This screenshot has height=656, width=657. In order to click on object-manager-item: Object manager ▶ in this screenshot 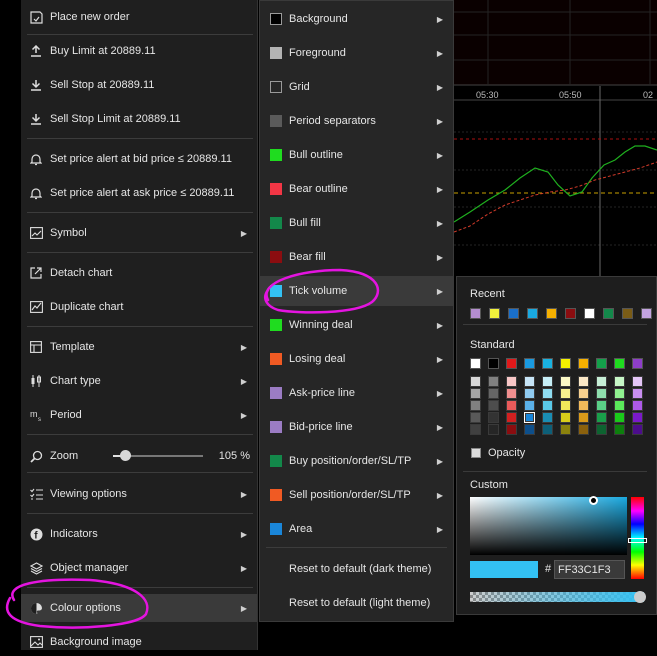, I will do `click(139, 568)`.